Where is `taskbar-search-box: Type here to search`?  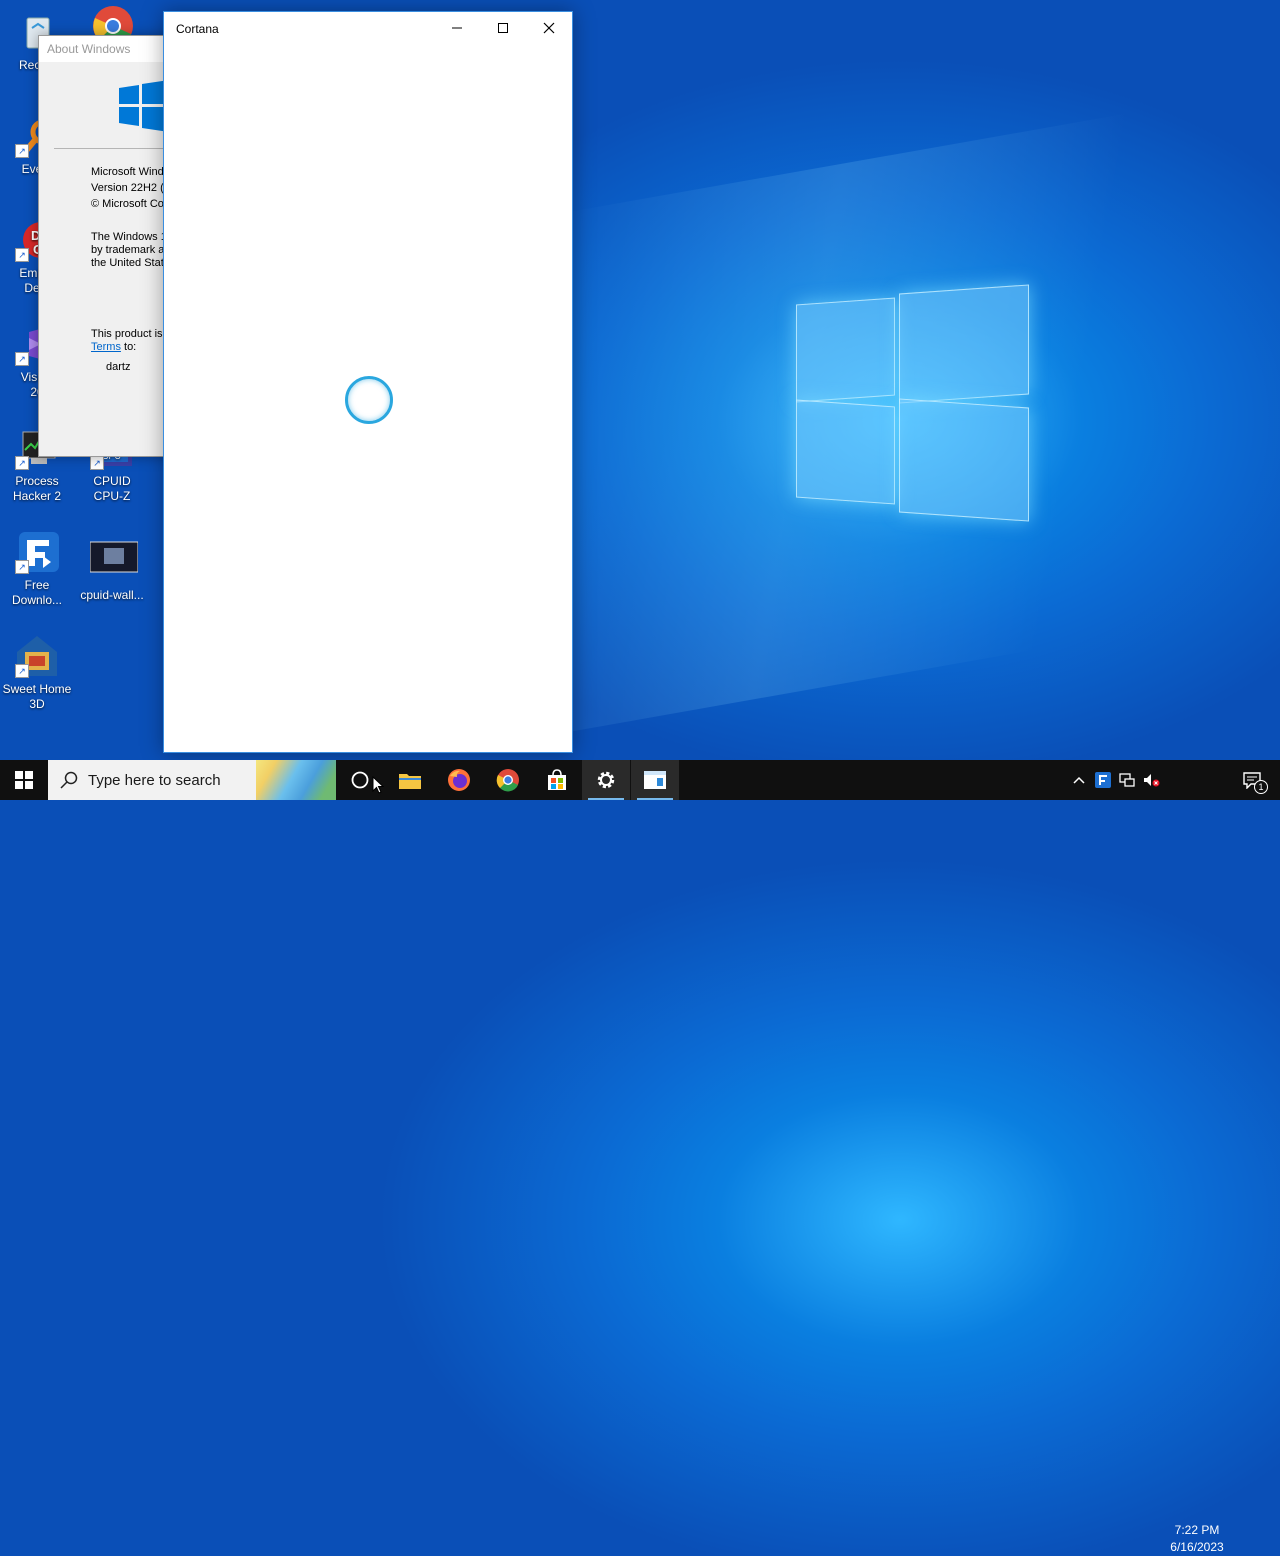
taskbar-search-box: Type here to search is located at coordinates (192, 780).